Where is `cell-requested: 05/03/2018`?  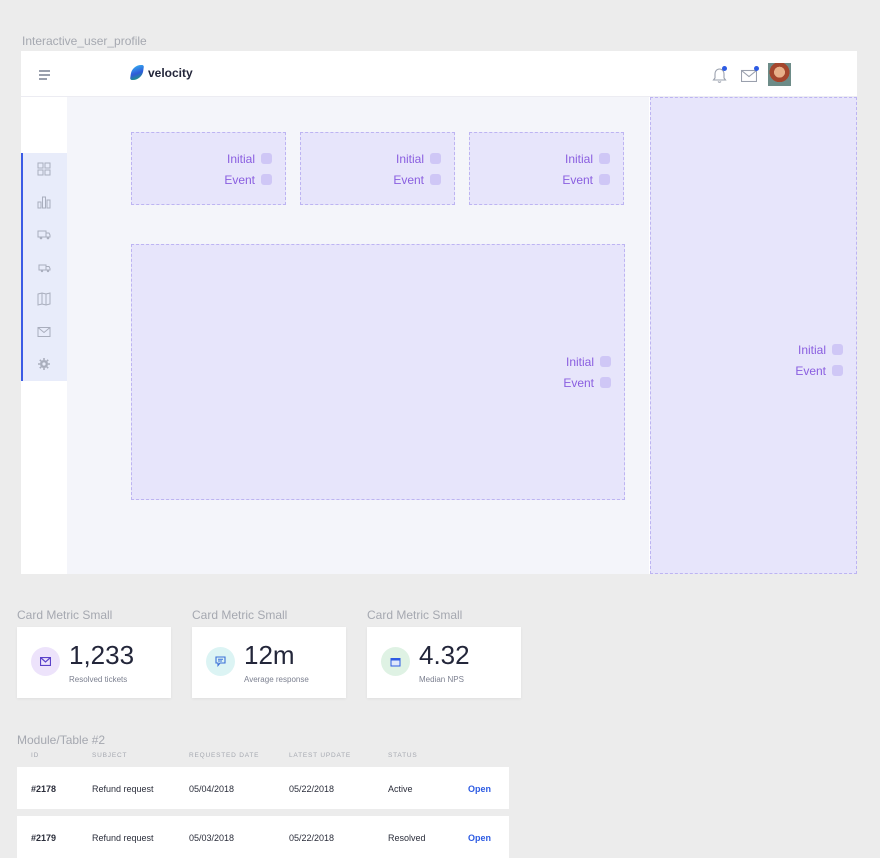 cell-requested: 05/03/2018 is located at coordinates (212, 838).